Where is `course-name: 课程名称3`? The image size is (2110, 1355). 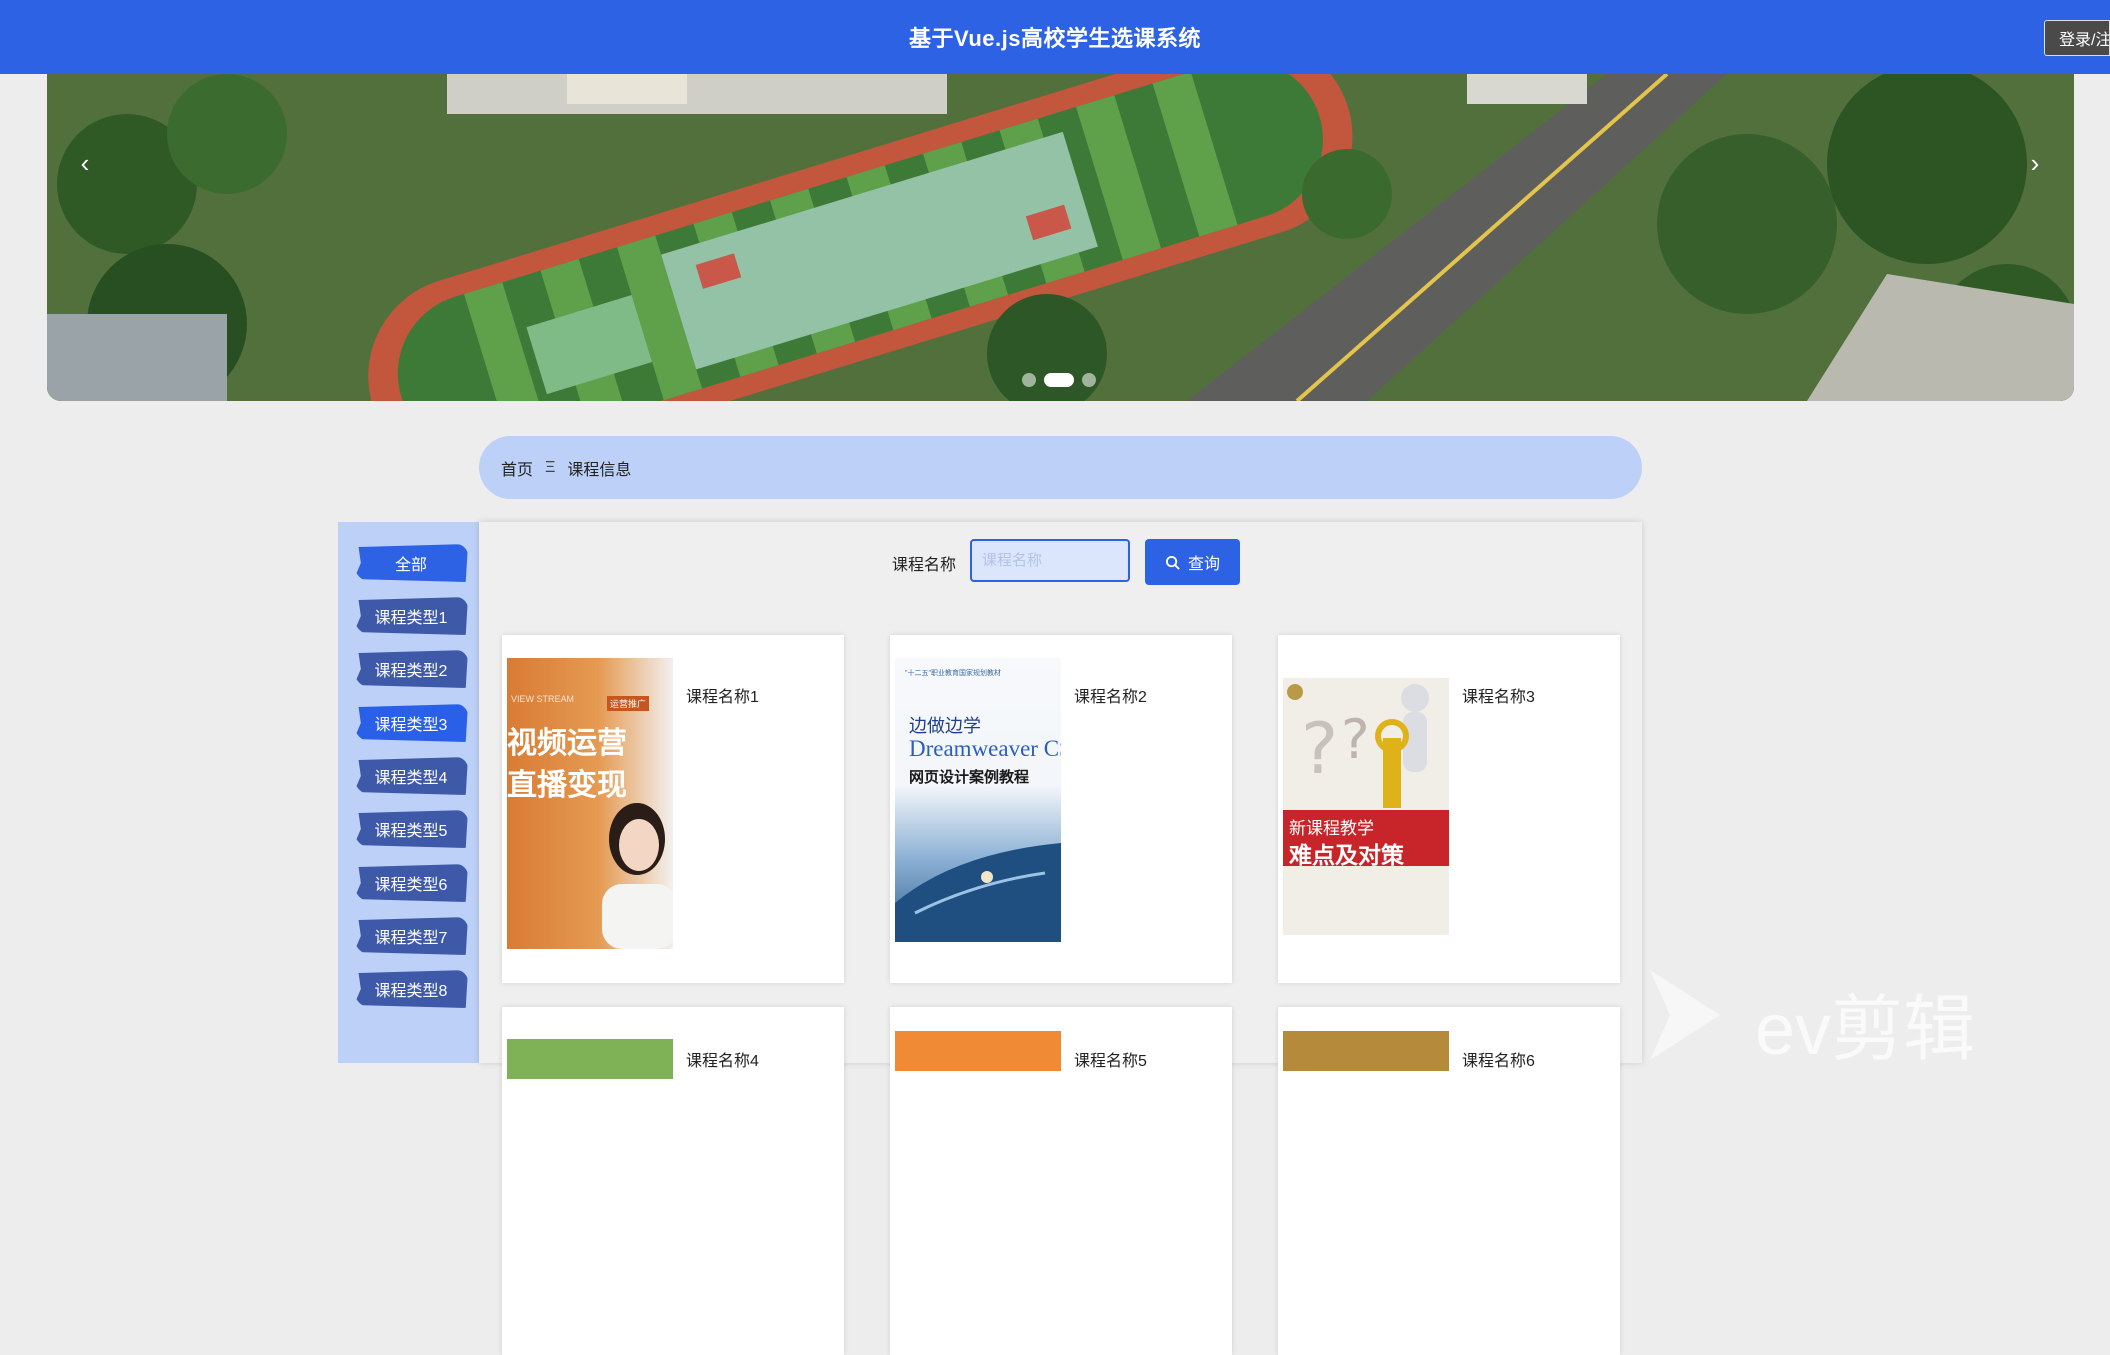
course-name: 课程名称3 is located at coordinates (1498, 695).